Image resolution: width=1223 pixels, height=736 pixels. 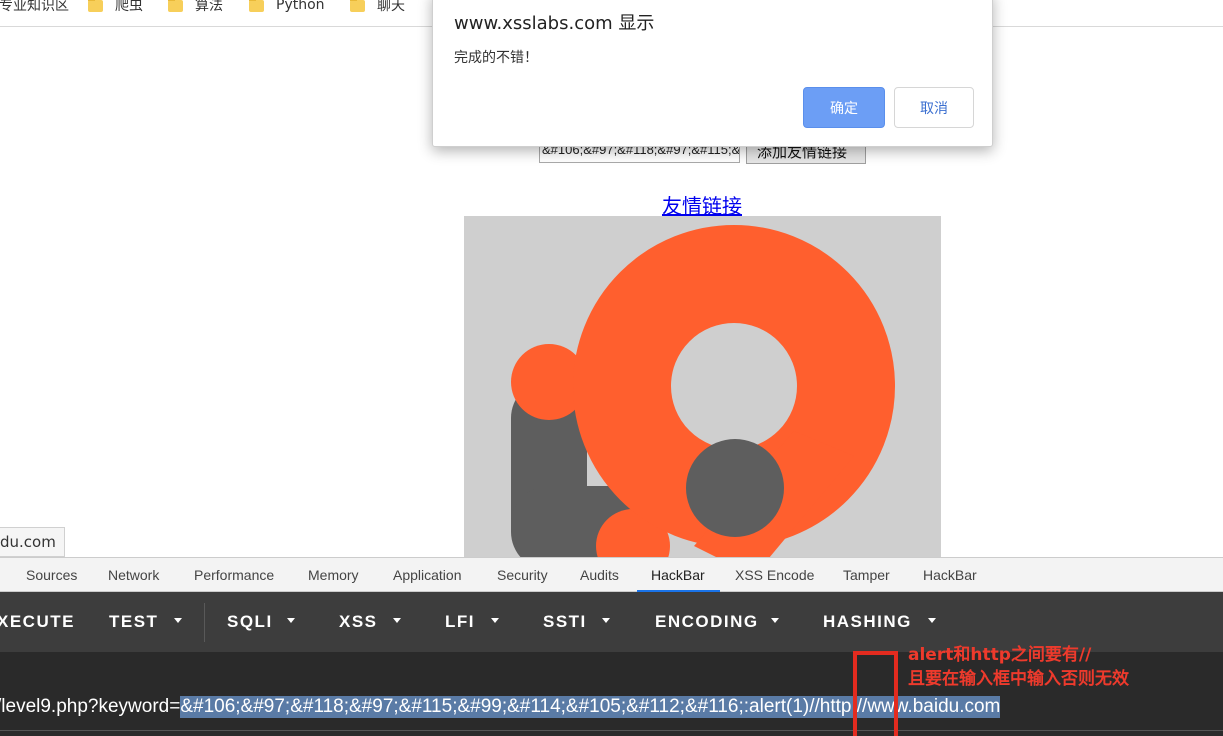 What do you see at coordinates (950, 575) in the screenshot?
I see `tab-hackbar-2: HackBar` at bounding box center [950, 575].